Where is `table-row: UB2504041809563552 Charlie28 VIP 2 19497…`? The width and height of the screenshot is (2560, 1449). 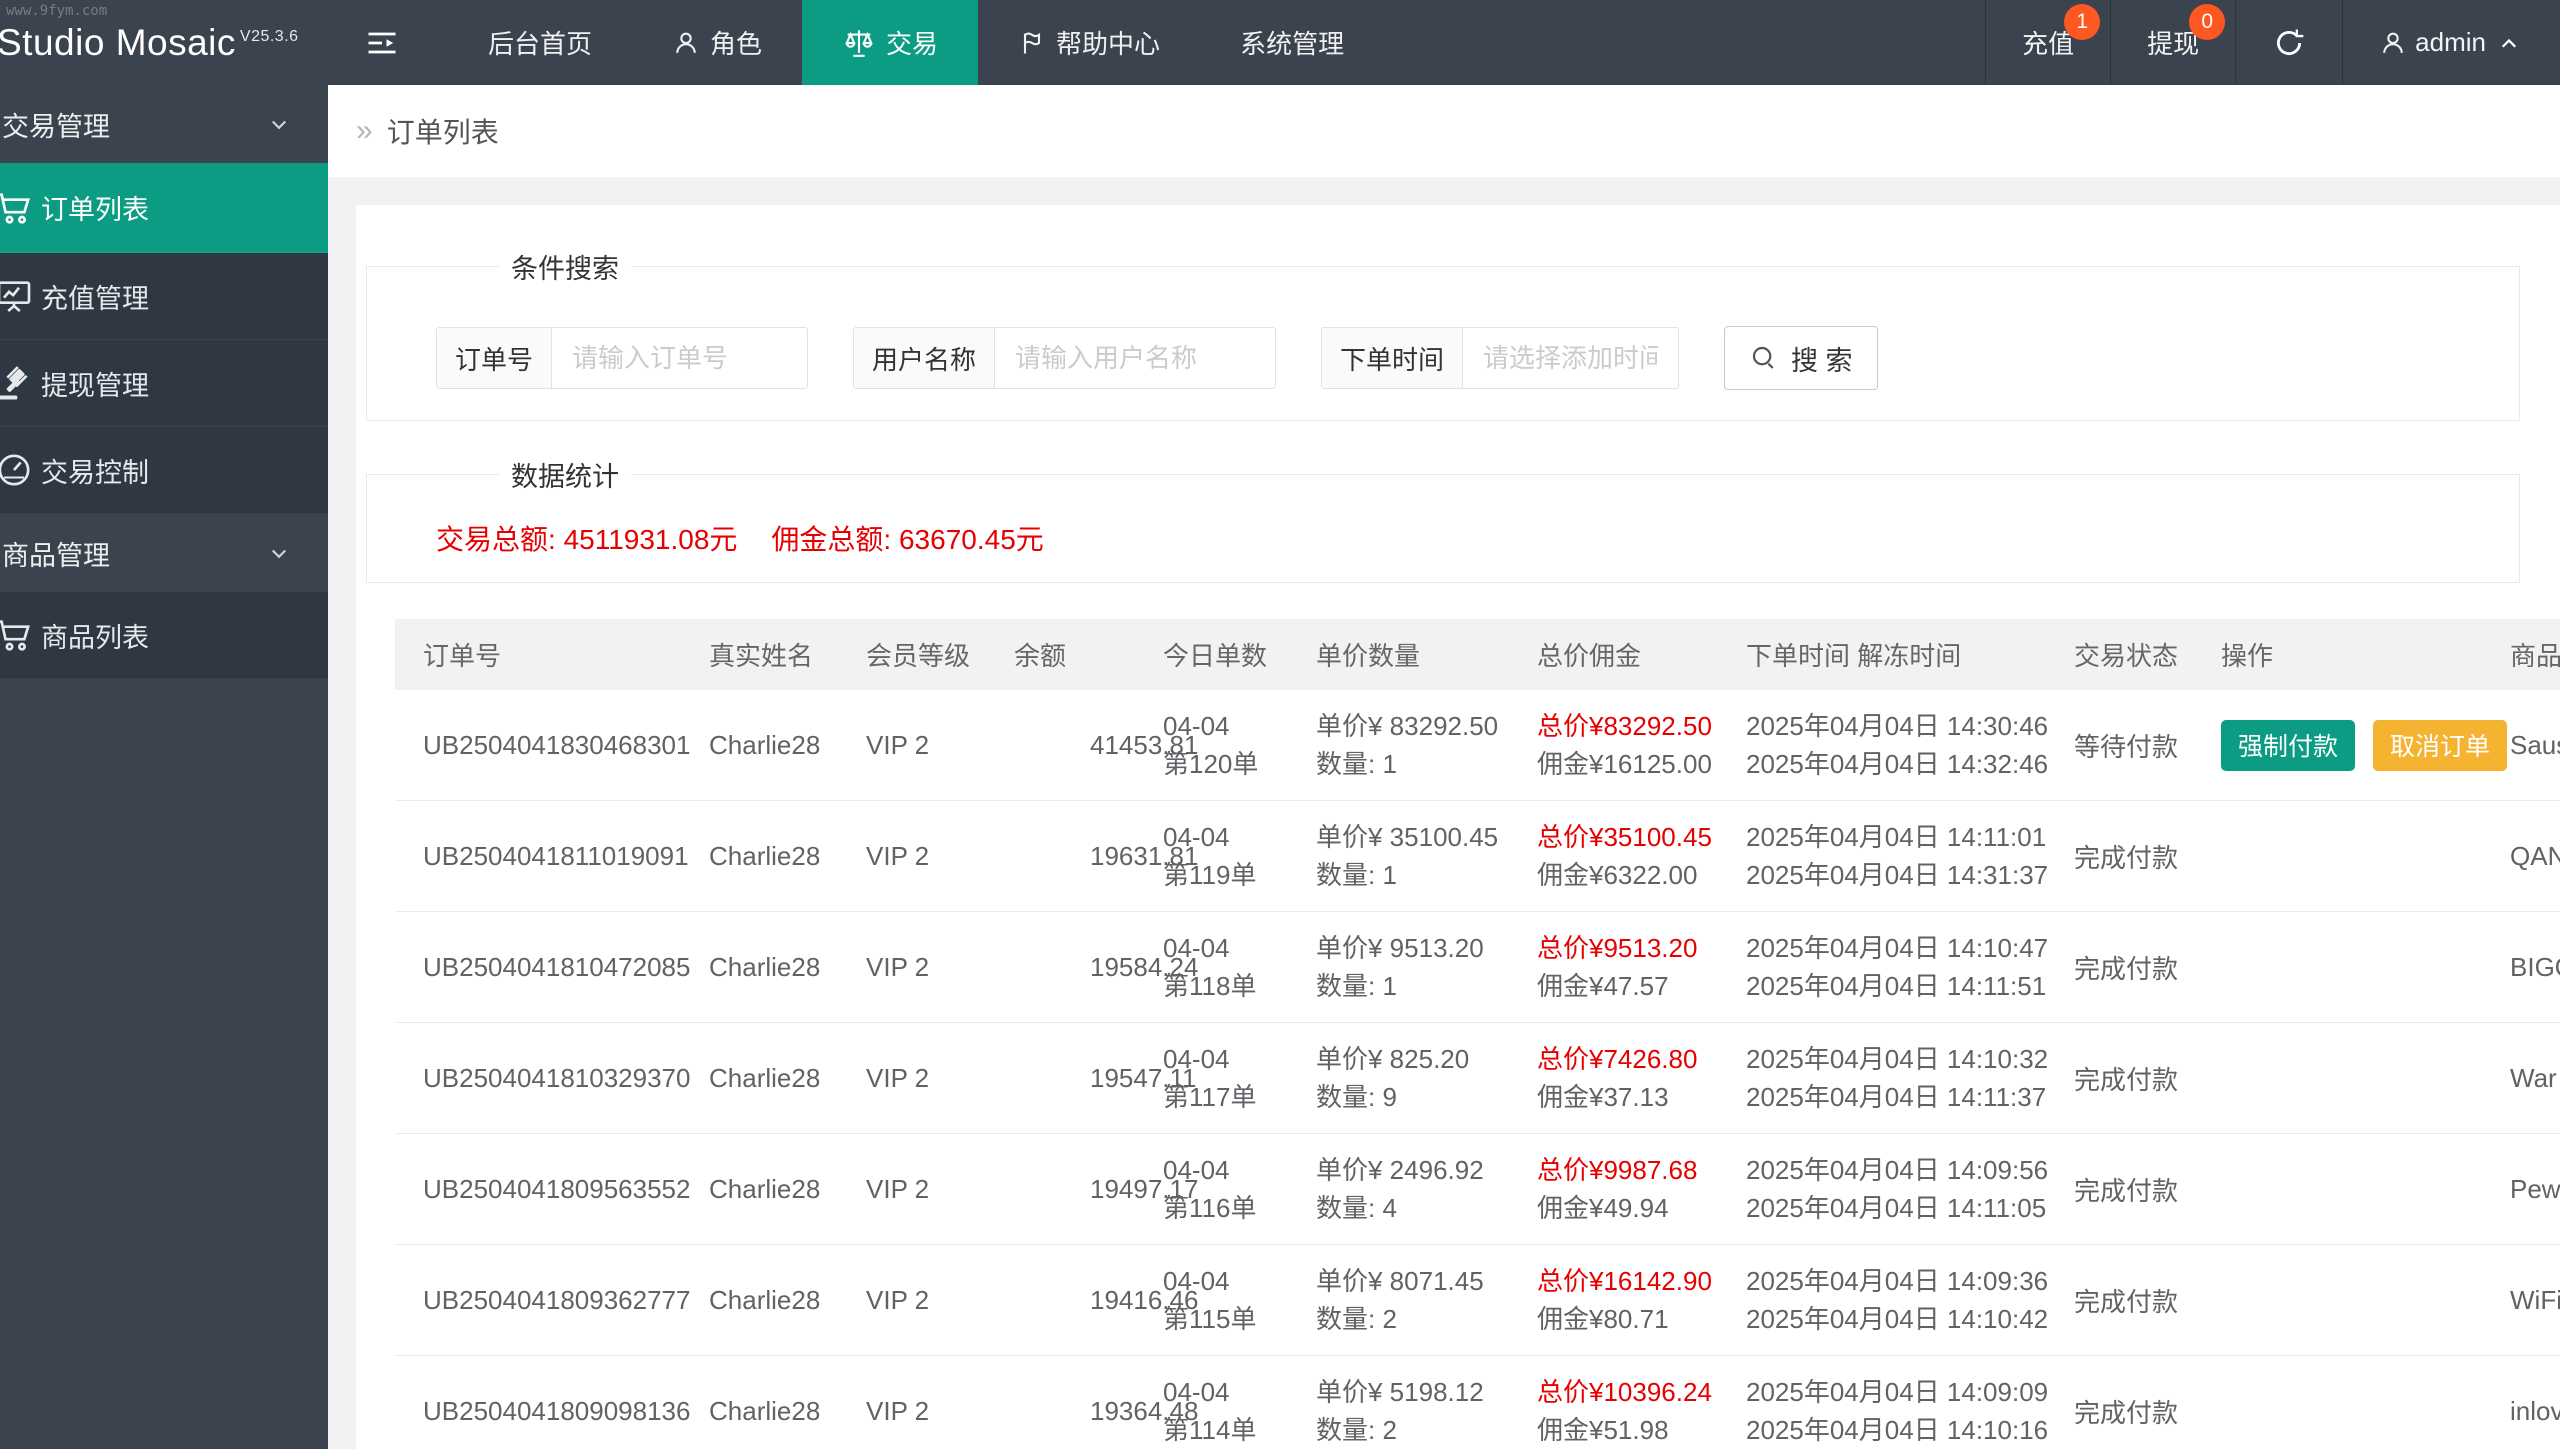
table-row: UB2504041809563552 Charlie28 VIP 2 19497… is located at coordinates (1477, 1189).